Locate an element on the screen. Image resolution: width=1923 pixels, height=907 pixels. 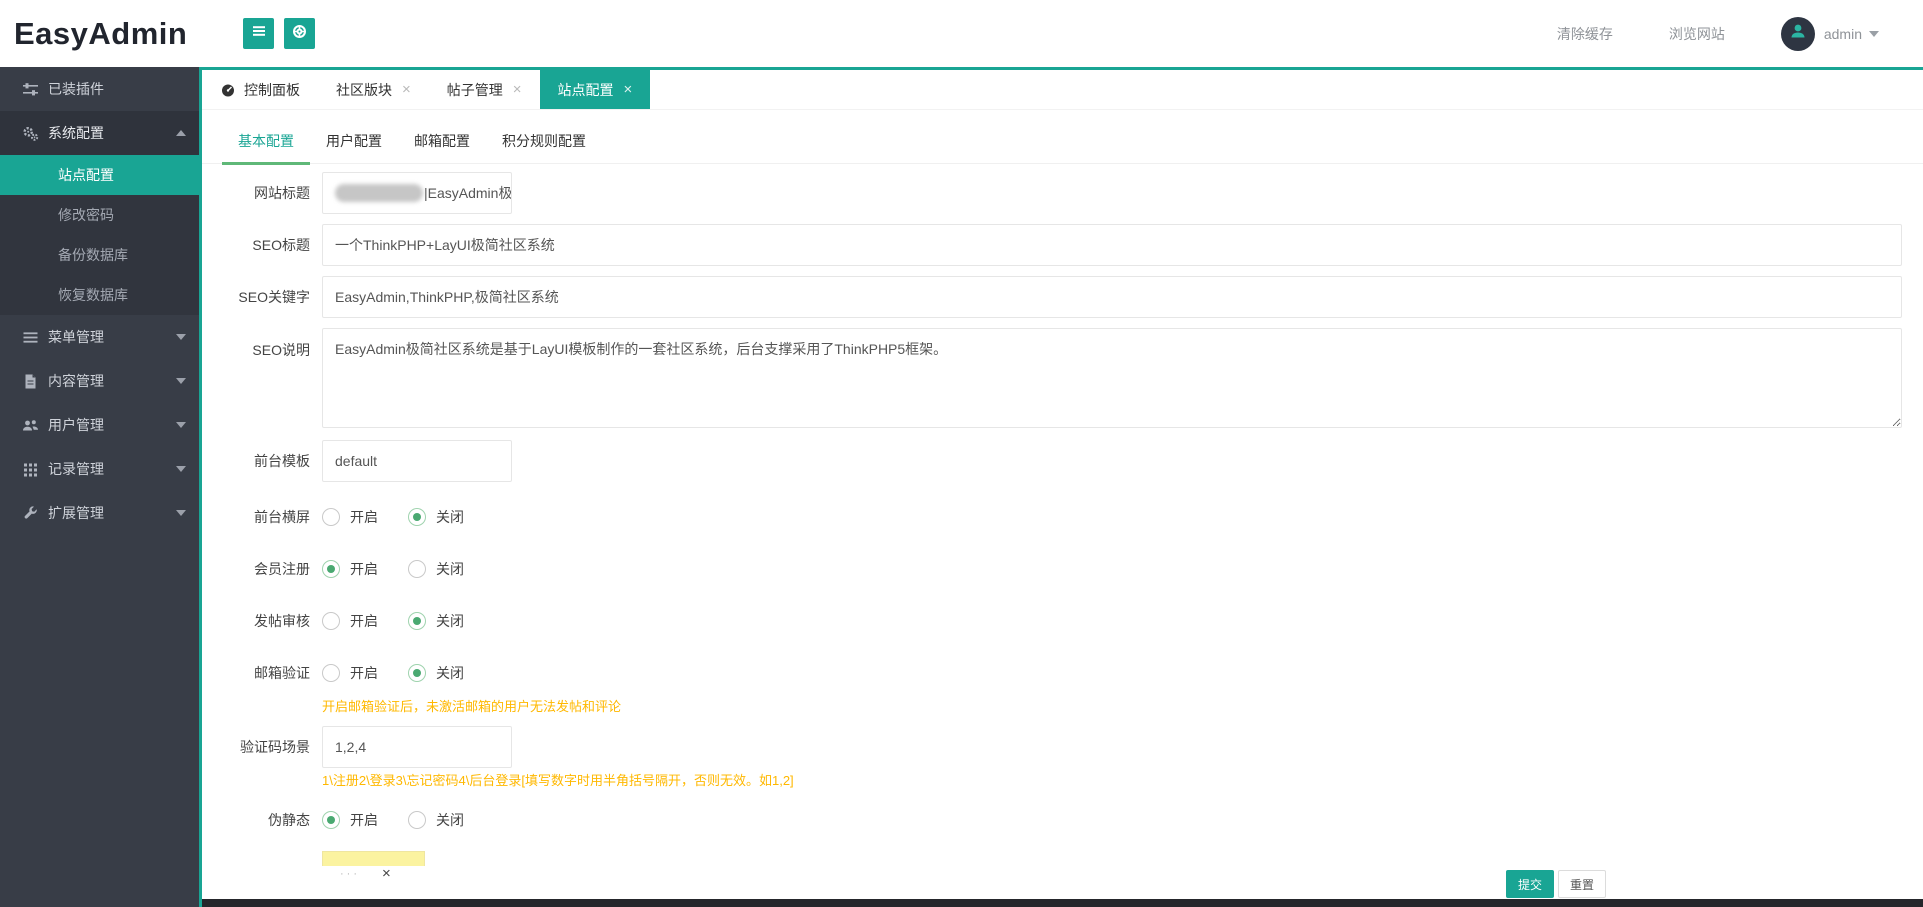
front-template-input is located at coordinates (417, 461).